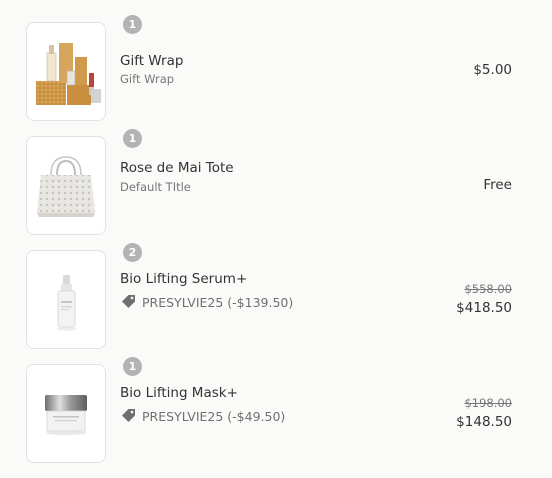  I want to click on discount-code-label: PRESYLVIE25 (-$139.50), so click(218, 302).